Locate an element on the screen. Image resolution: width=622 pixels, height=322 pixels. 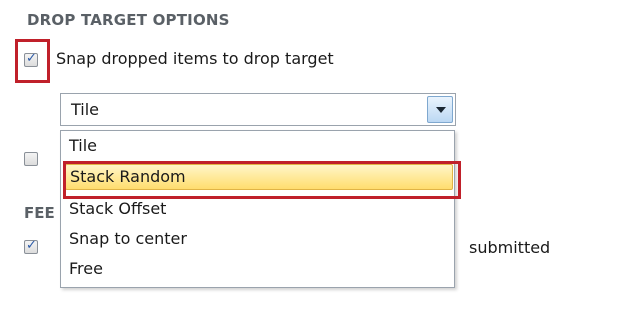
layout-select-value: Tile is located at coordinates (85, 109).